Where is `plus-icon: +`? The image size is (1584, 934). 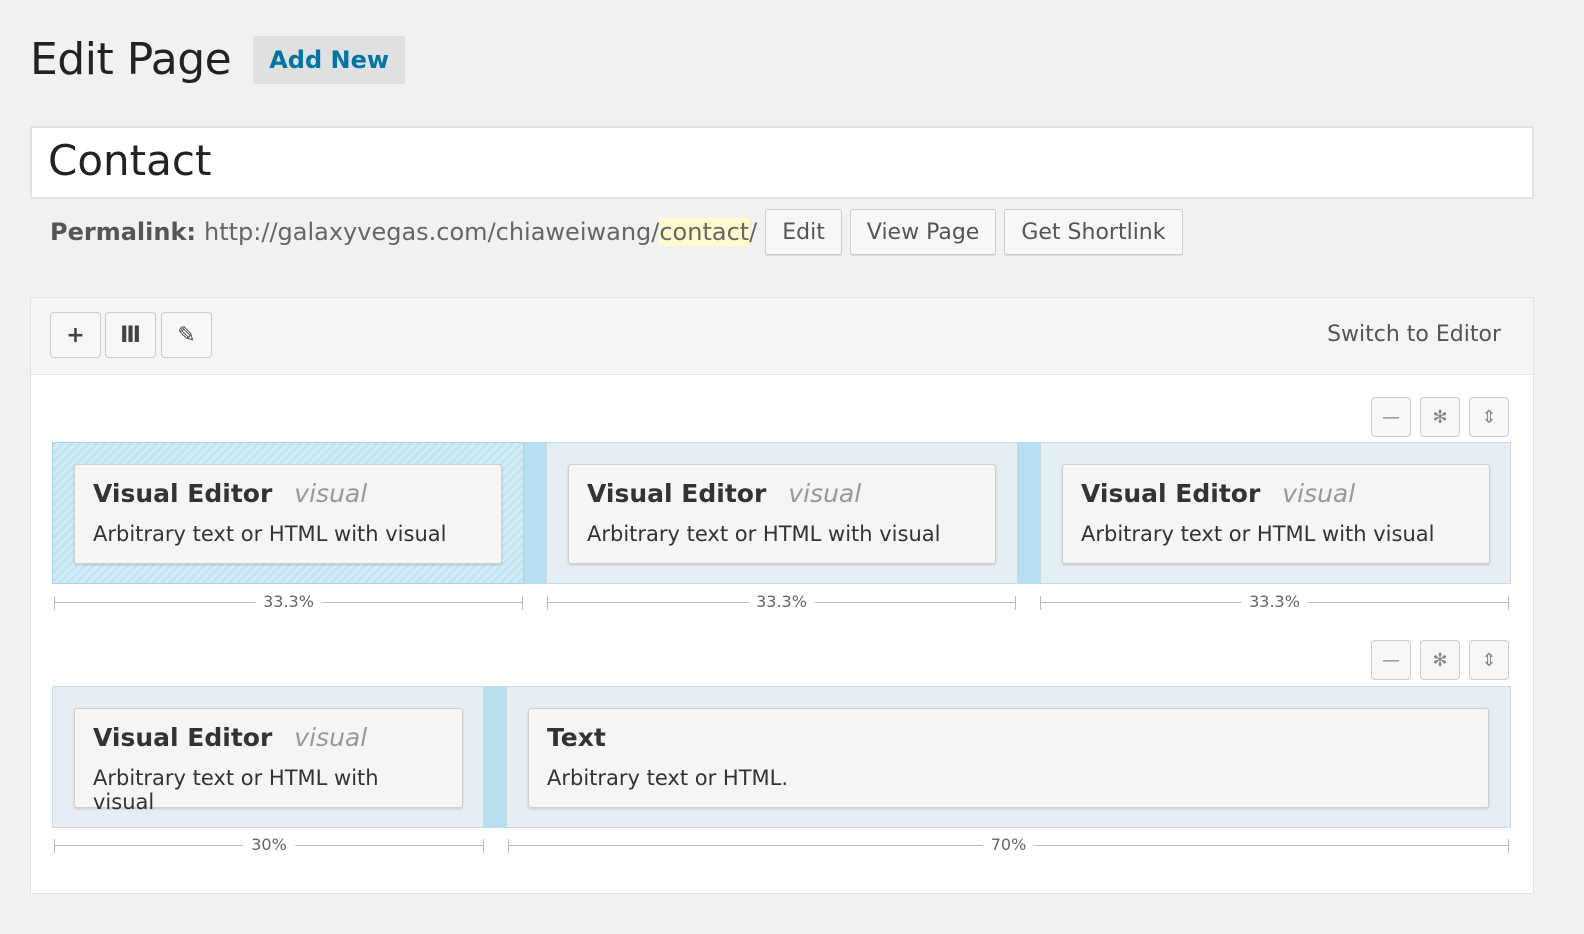 plus-icon: + is located at coordinates (75, 335).